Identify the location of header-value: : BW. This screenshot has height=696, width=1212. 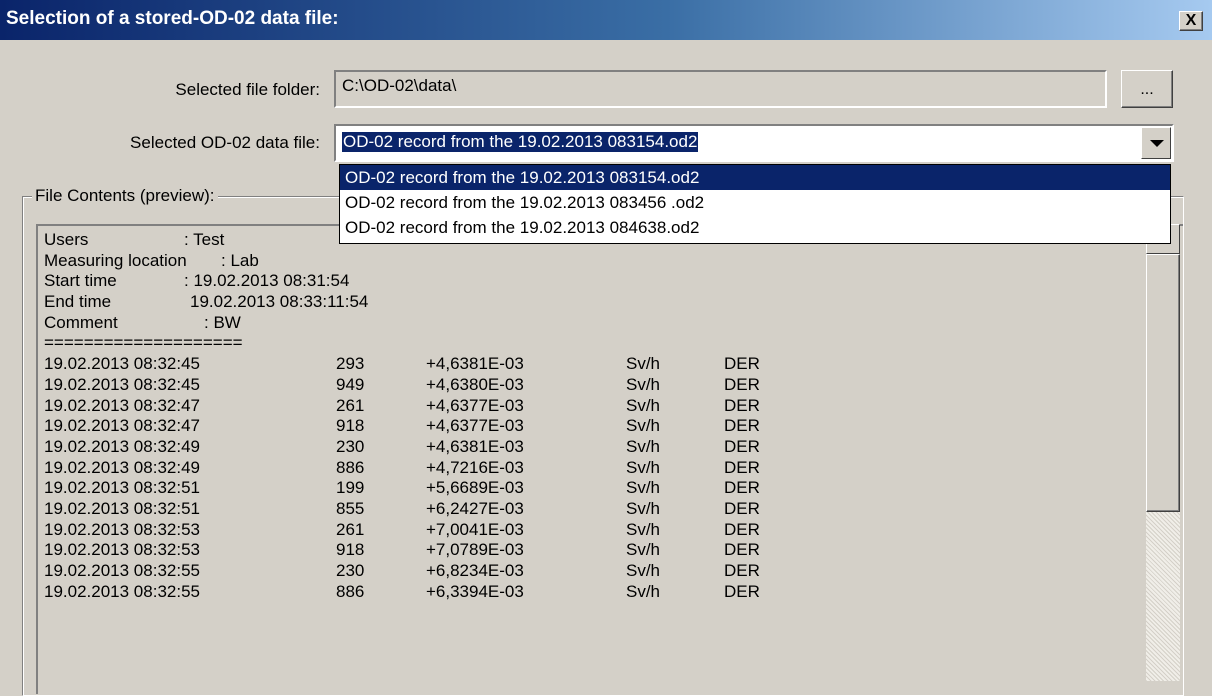
(222, 322).